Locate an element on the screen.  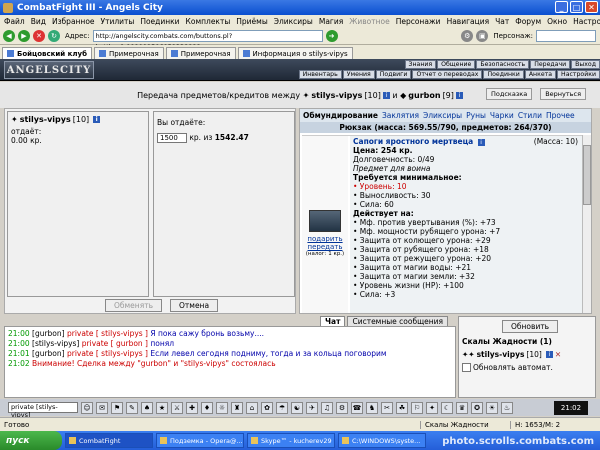
item-name: Сапоги яростного мертвеца is located at coordinates (413, 141).